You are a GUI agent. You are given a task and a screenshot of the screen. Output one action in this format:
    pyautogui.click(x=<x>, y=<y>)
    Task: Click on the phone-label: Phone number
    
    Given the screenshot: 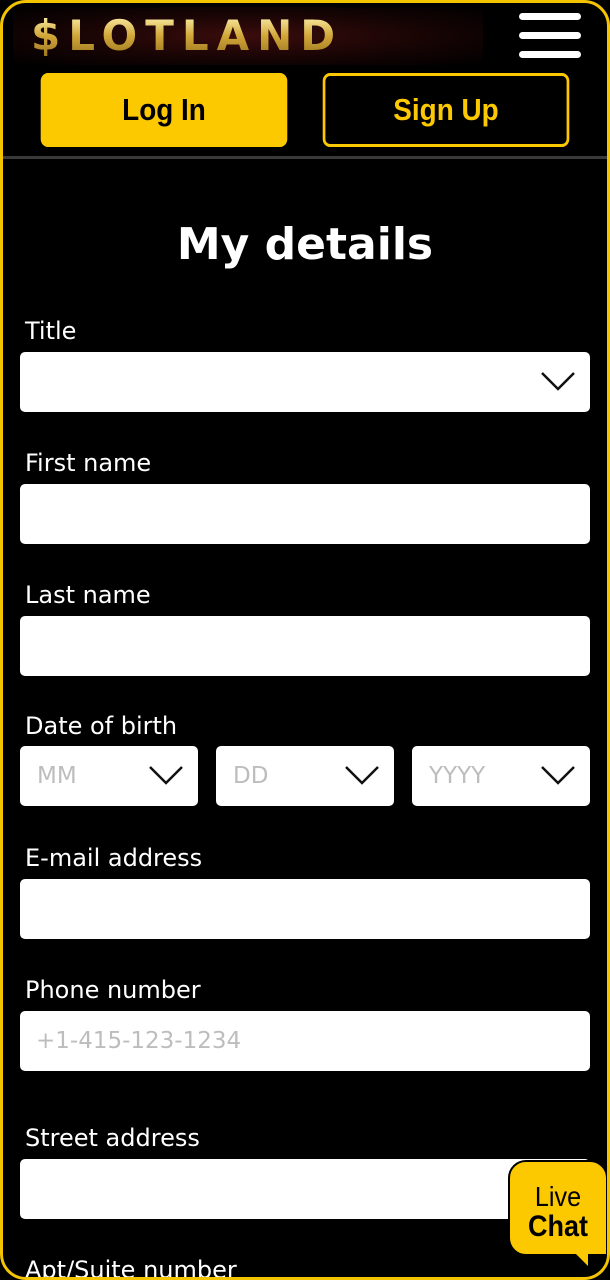 What is the action you would take?
    pyautogui.click(x=113, y=990)
    